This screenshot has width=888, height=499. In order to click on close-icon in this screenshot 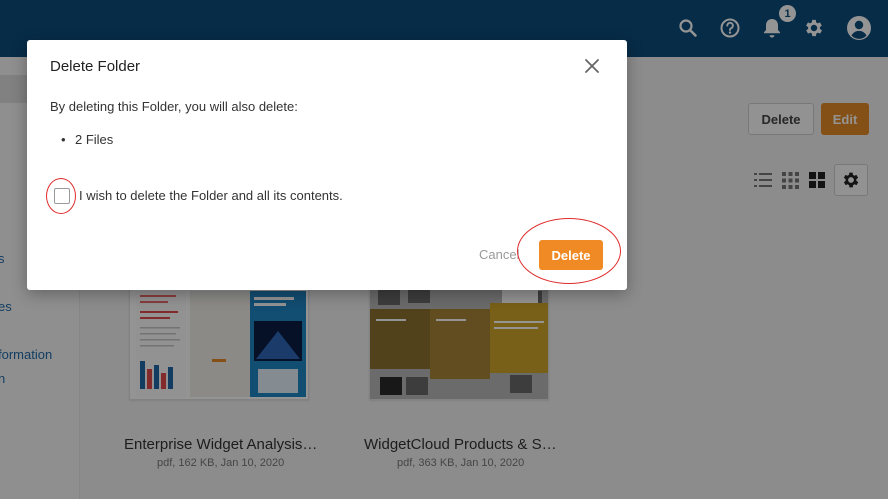, I will do `click(592, 66)`.